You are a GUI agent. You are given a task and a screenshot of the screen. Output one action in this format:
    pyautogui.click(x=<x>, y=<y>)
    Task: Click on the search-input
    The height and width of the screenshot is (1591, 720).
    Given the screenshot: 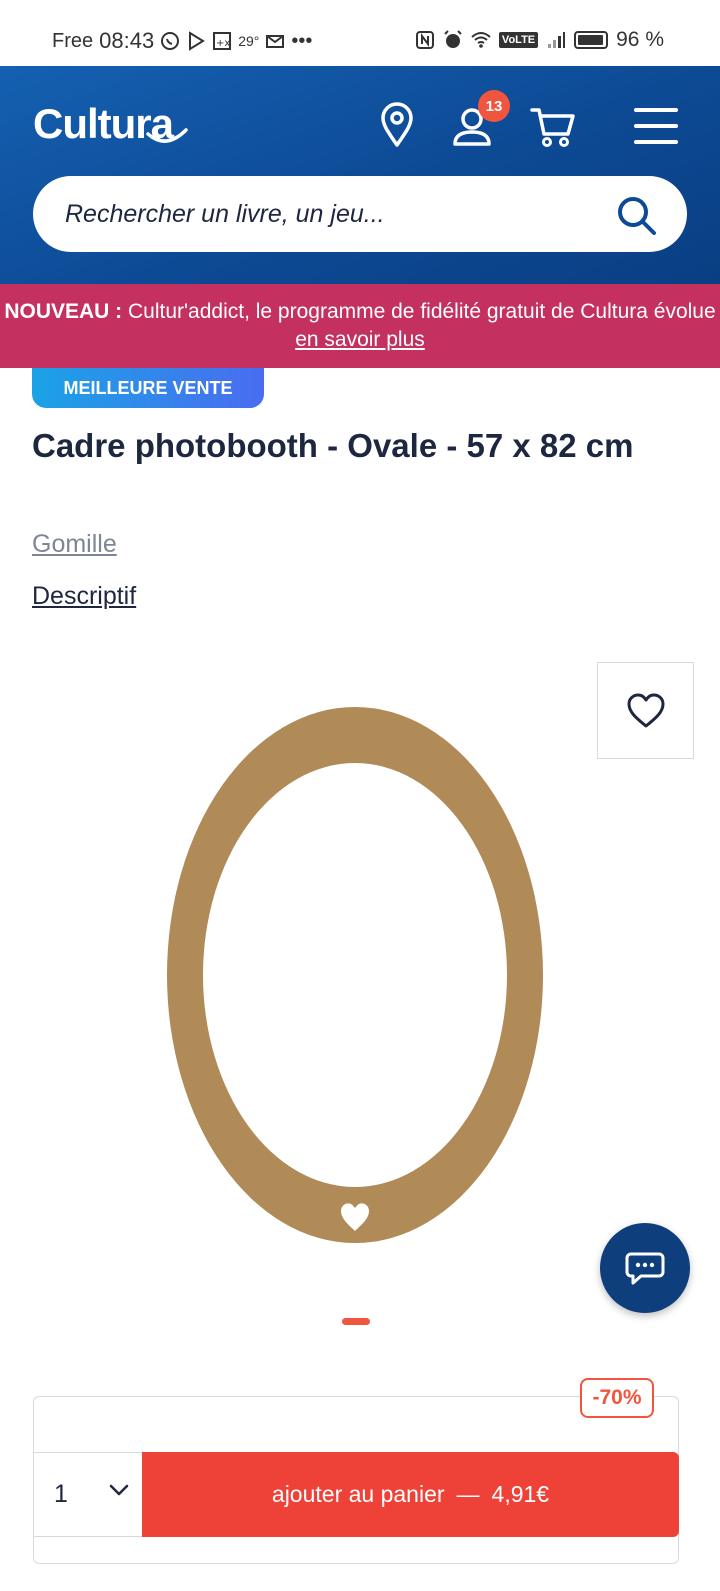 What is the action you would take?
    pyautogui.click(x=335, y=214)
    